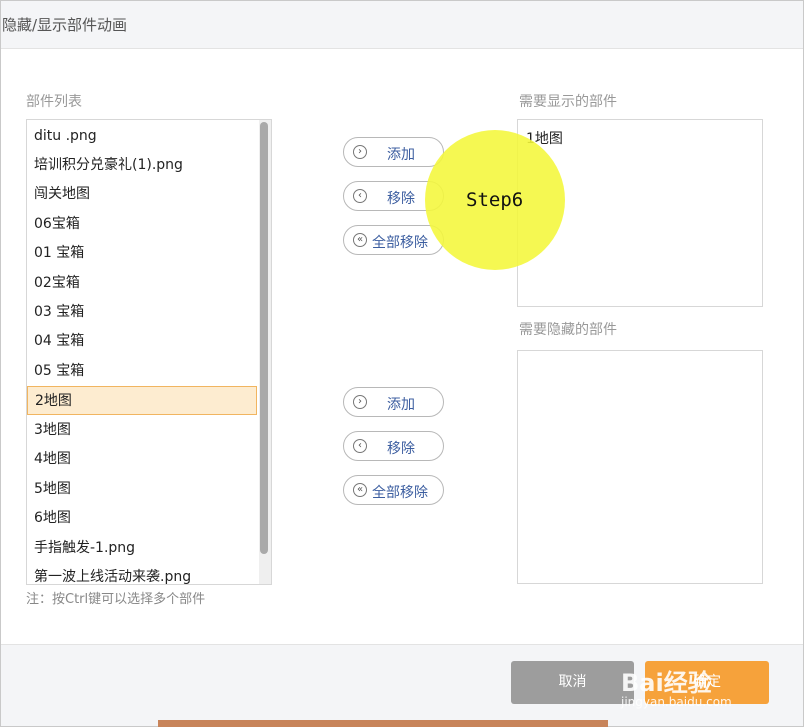 This screenshot has width=804, height=727. Describe the element at coordinates (142, 312) in the screenshot. I see `list-item: 03 宝箱` at that location.